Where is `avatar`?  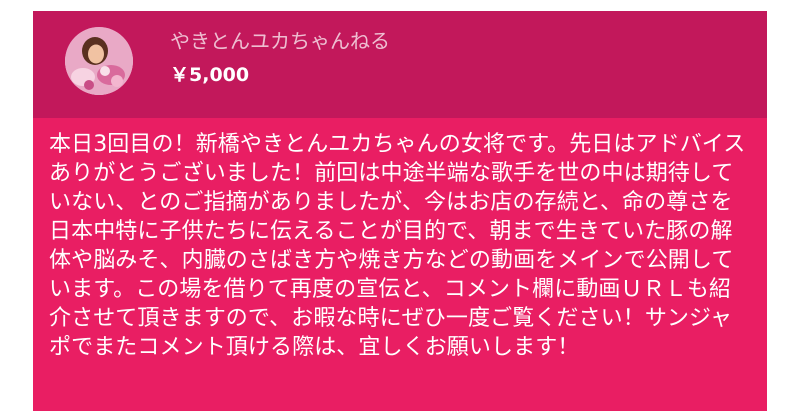
avatar is located at coordinates (99, 61).